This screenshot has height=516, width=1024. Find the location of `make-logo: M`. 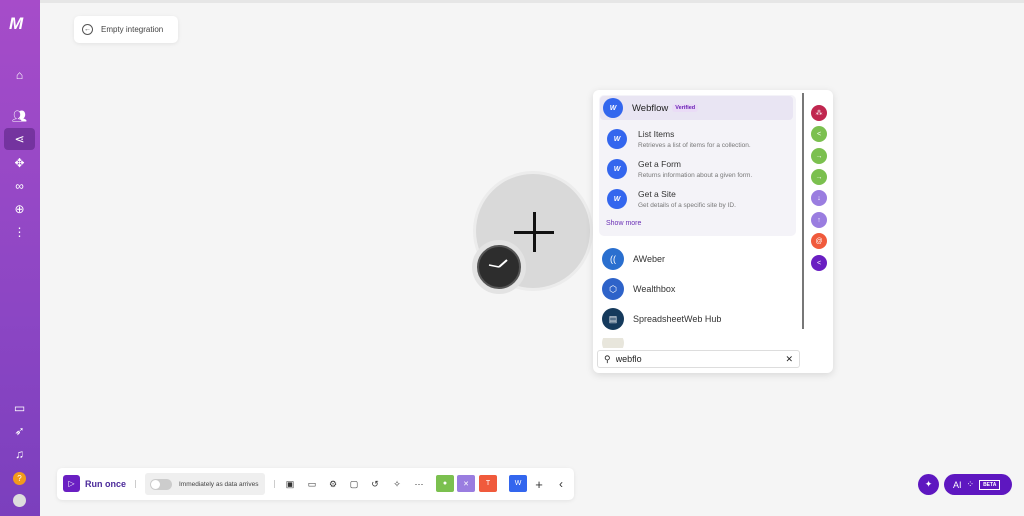

make-logo: M is located at coordinates (16, 24).